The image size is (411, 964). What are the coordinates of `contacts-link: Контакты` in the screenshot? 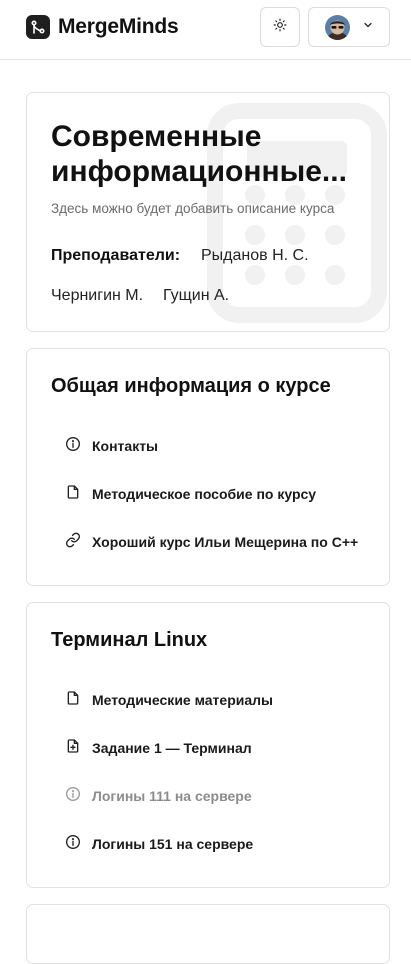 It's located at (111, 445).